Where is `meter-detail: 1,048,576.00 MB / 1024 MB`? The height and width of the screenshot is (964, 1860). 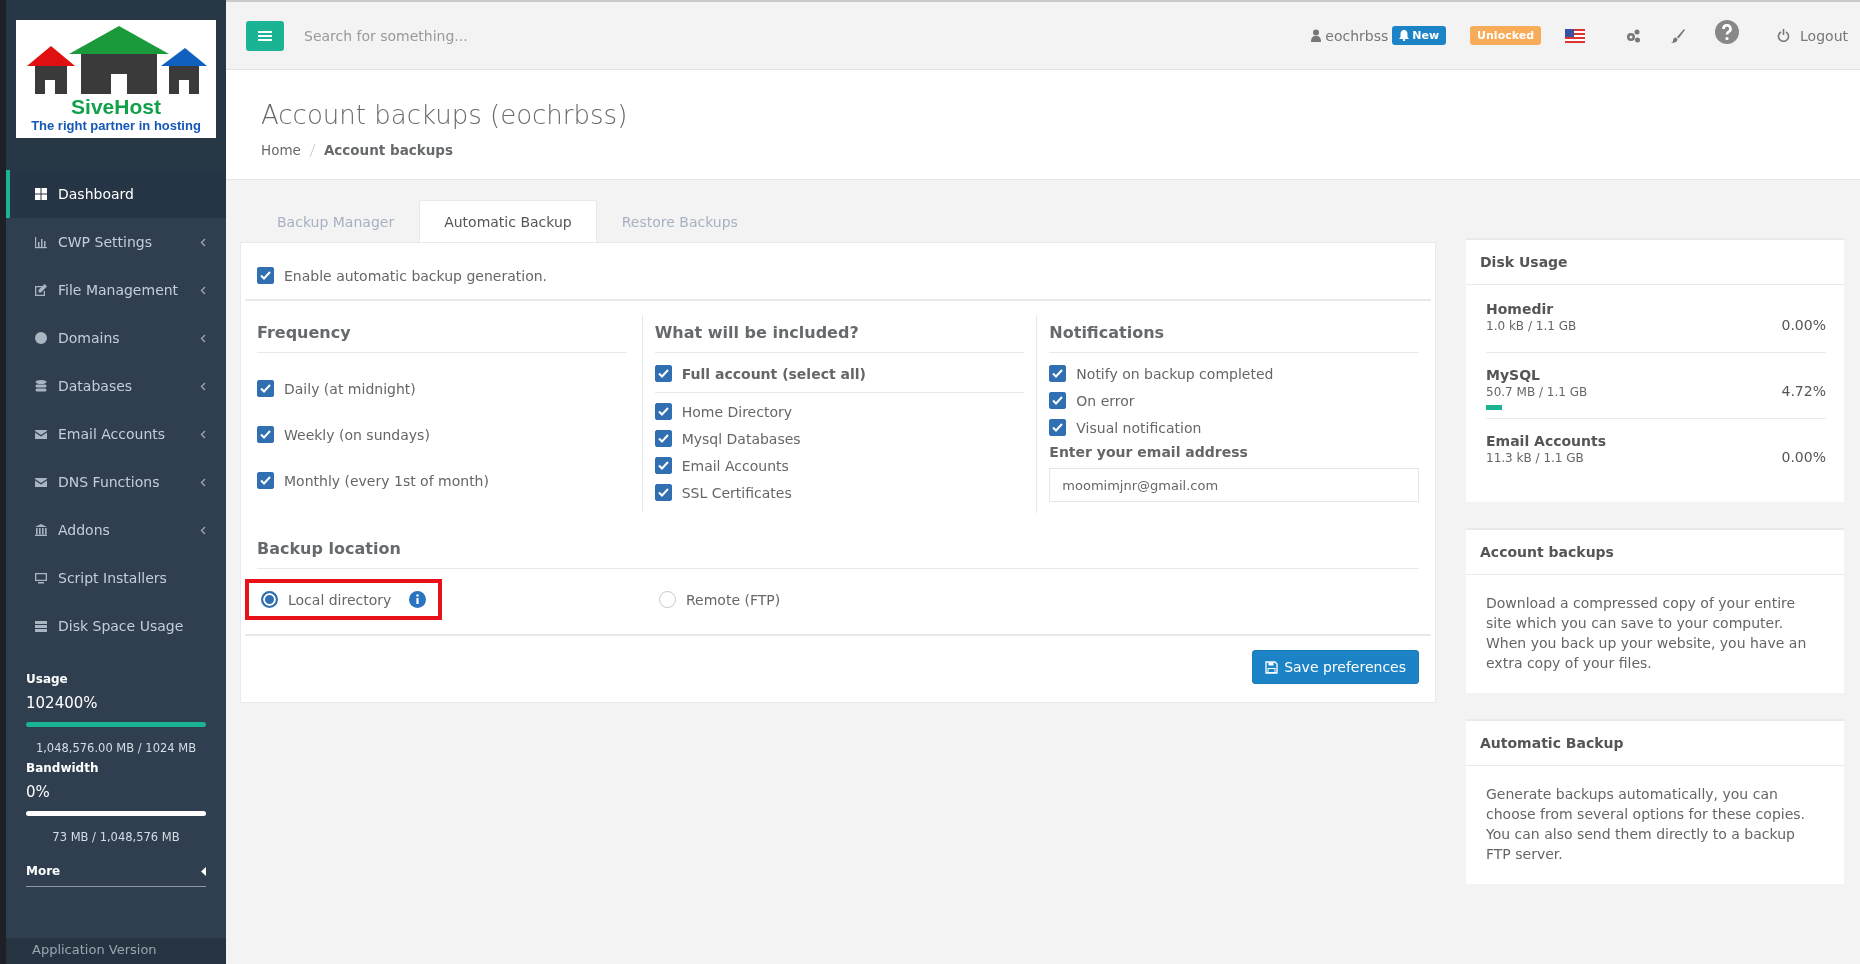 meter-detail: 1,048,576.00 MB / 1024 MB is located at coordinates (116, 748).